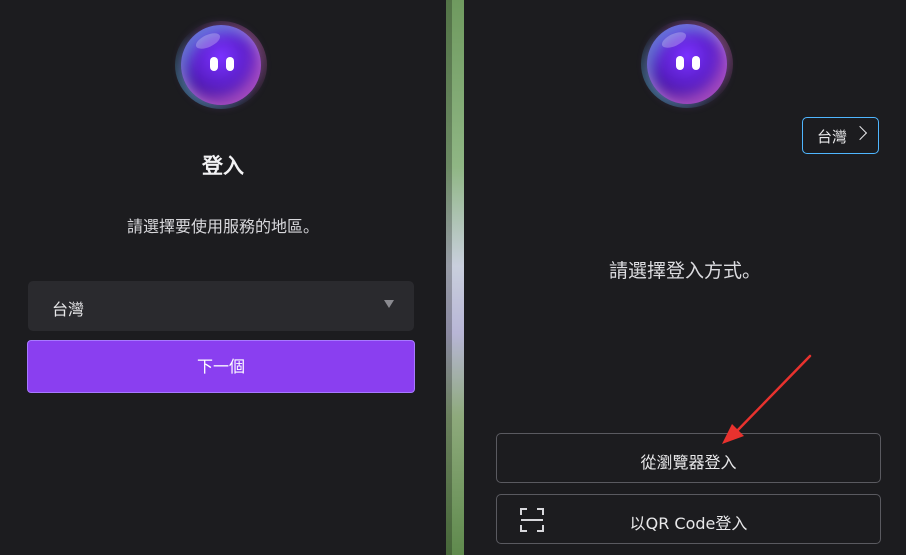  Describe the element at coordinates (688, 462) in the screenshot. I see `browser-login-label: 從瀏覽器登入` at that location.